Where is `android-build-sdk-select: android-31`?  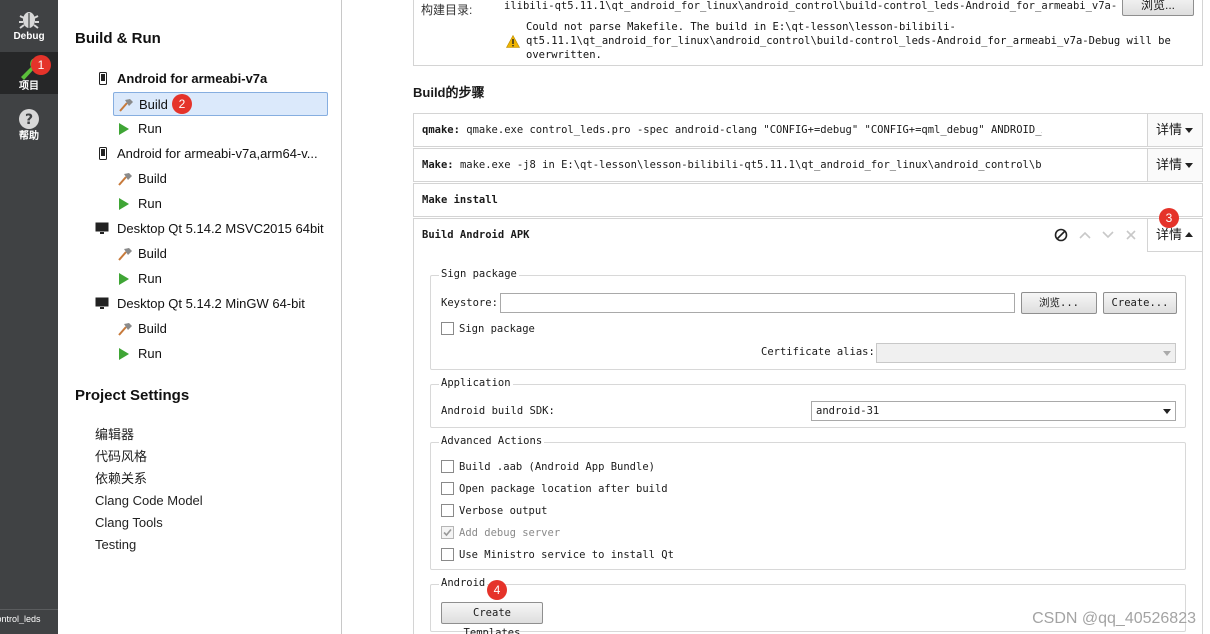
android-build-sdk-select: android-31 is located at coordinates (993, 411).